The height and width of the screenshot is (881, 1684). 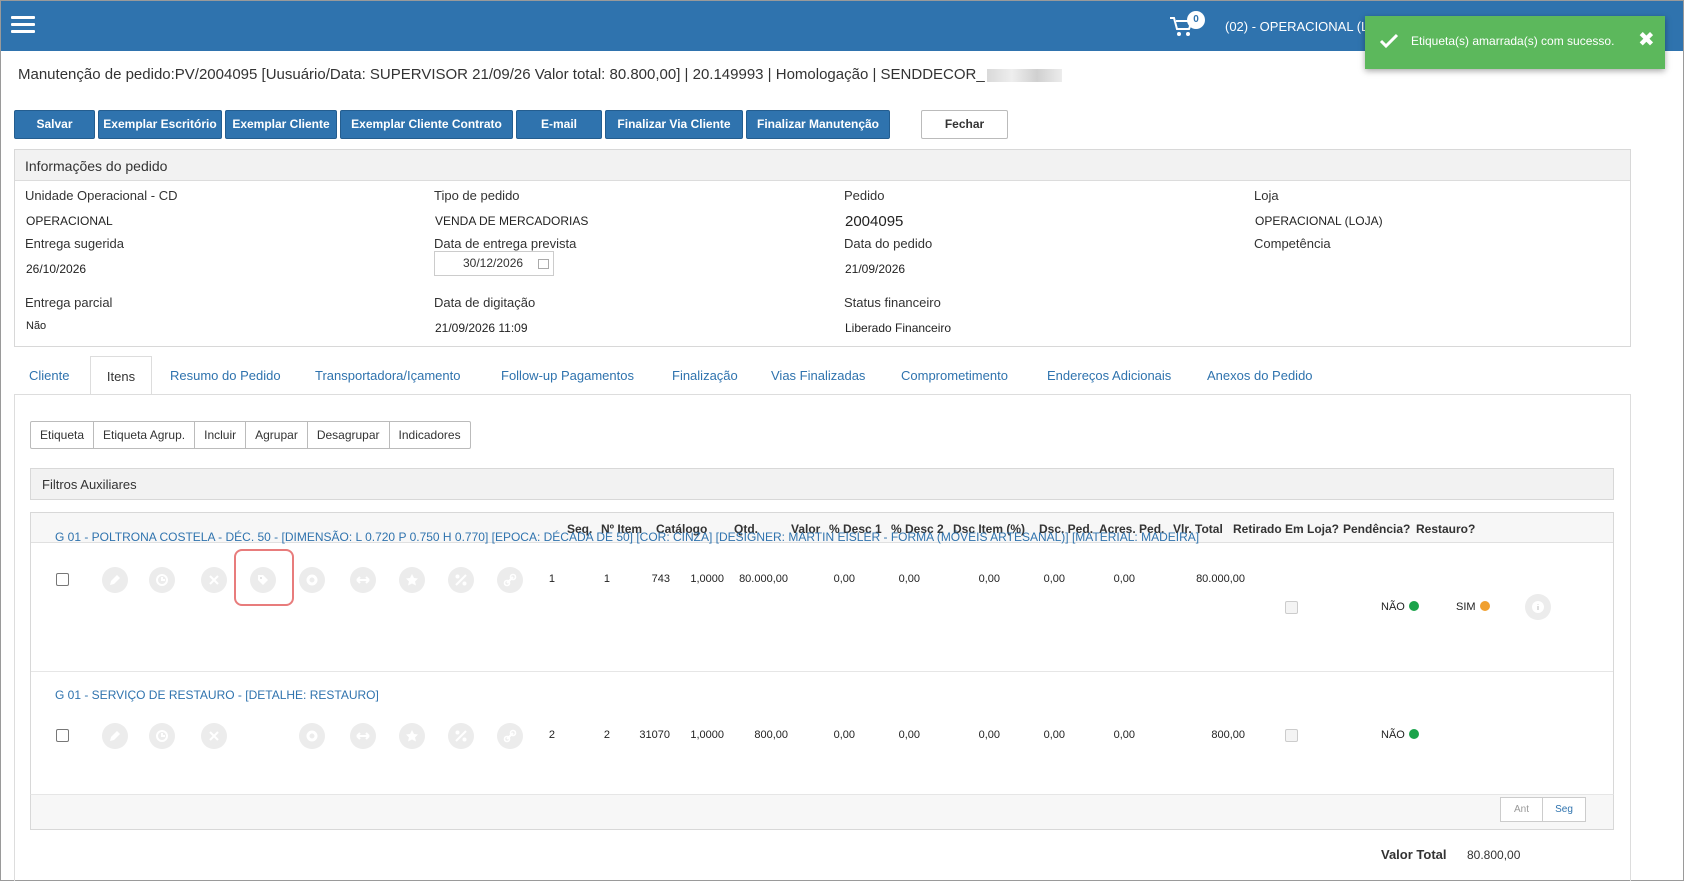 What do you see at coordinates (412, 580) in the screenshot?
I see `row-1-star-icon` at bounding box center [412, 580].